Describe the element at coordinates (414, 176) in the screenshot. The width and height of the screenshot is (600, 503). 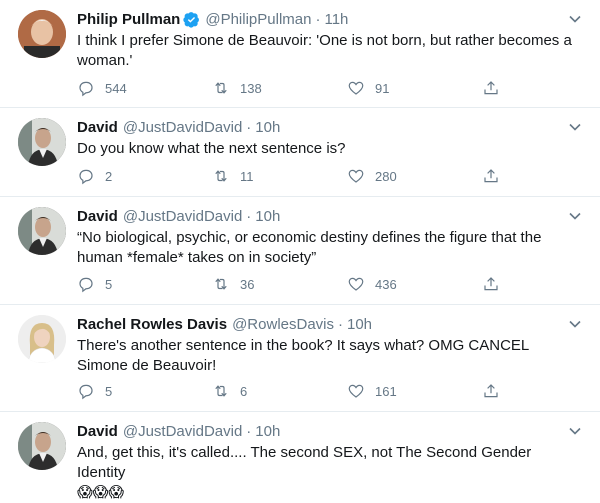
I see `like-button: 280` at that location.